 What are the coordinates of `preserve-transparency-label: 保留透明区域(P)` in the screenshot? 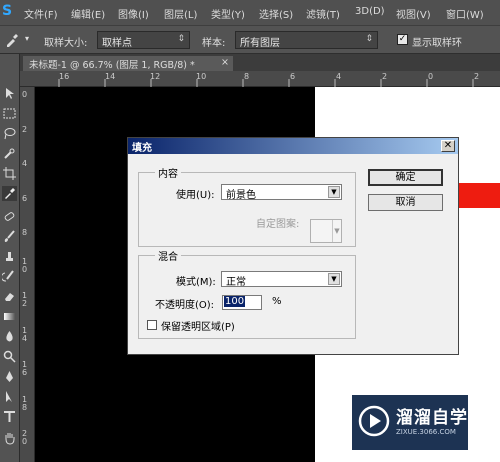 It's located at (198, 325).